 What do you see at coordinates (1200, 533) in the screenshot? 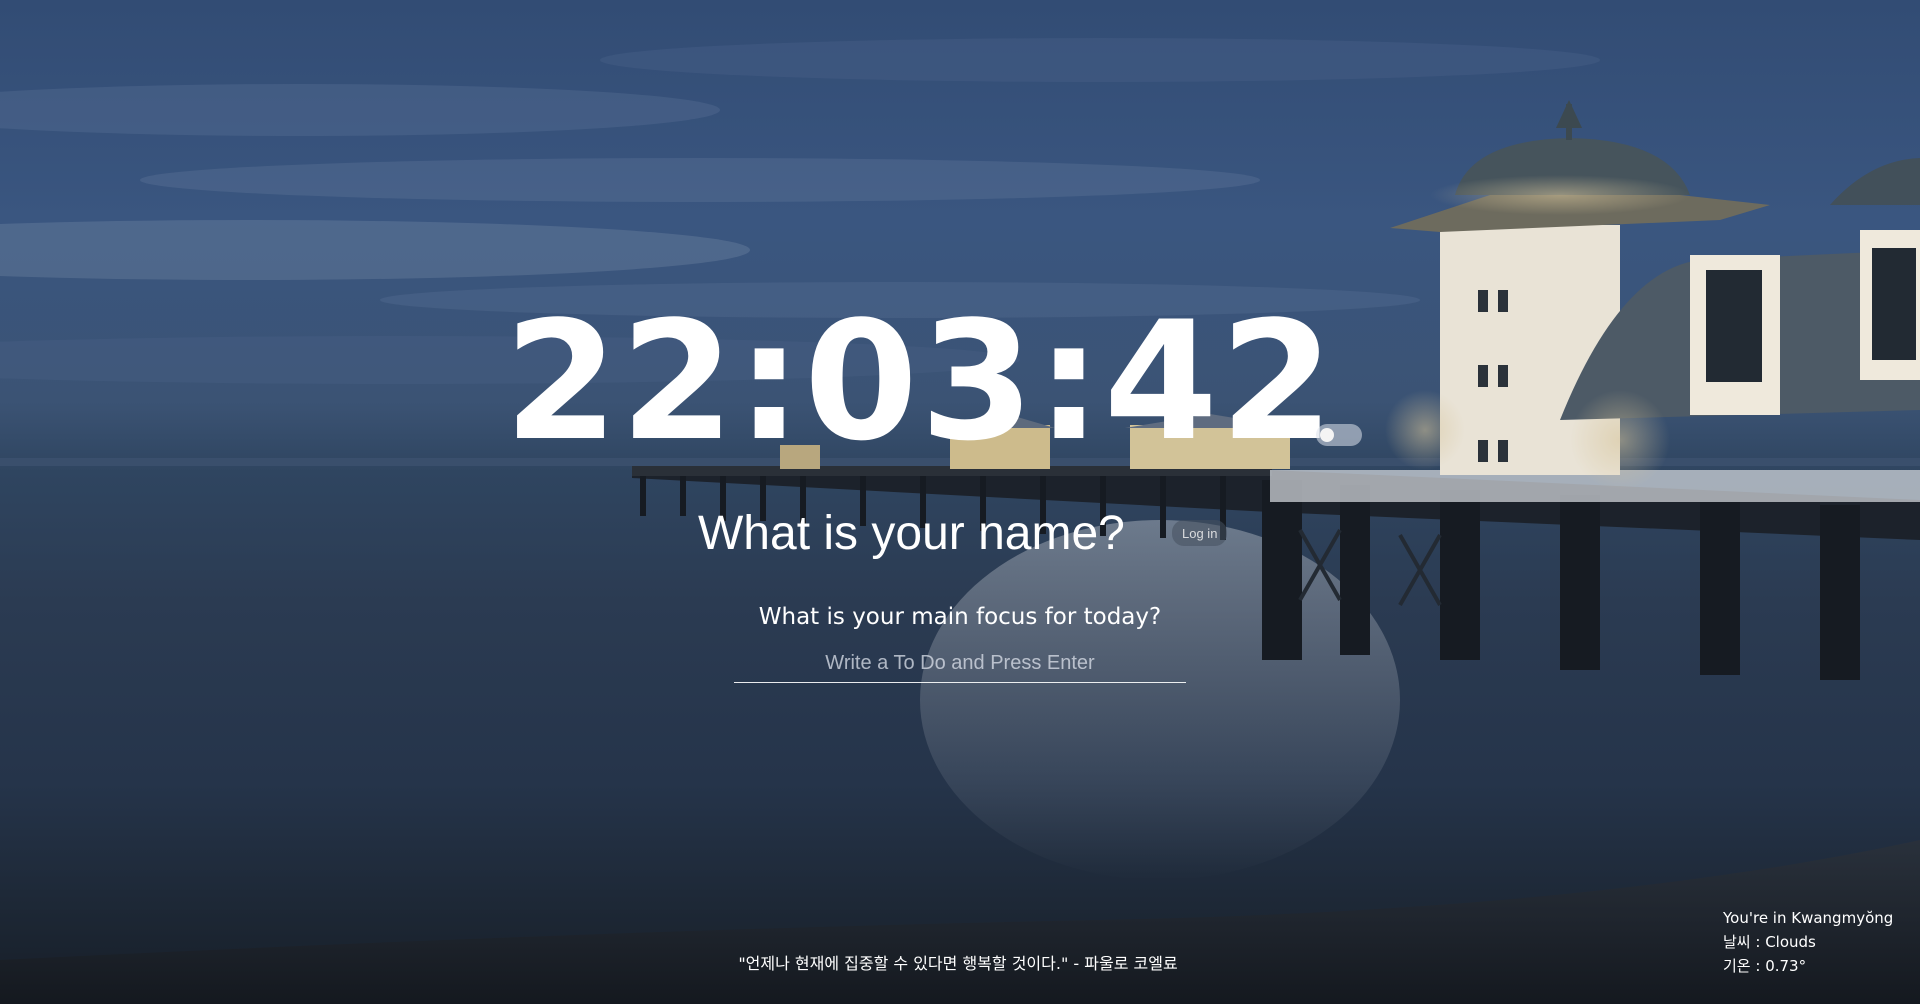
I see `login-button: Log in` at bounding box center [1200, 533].